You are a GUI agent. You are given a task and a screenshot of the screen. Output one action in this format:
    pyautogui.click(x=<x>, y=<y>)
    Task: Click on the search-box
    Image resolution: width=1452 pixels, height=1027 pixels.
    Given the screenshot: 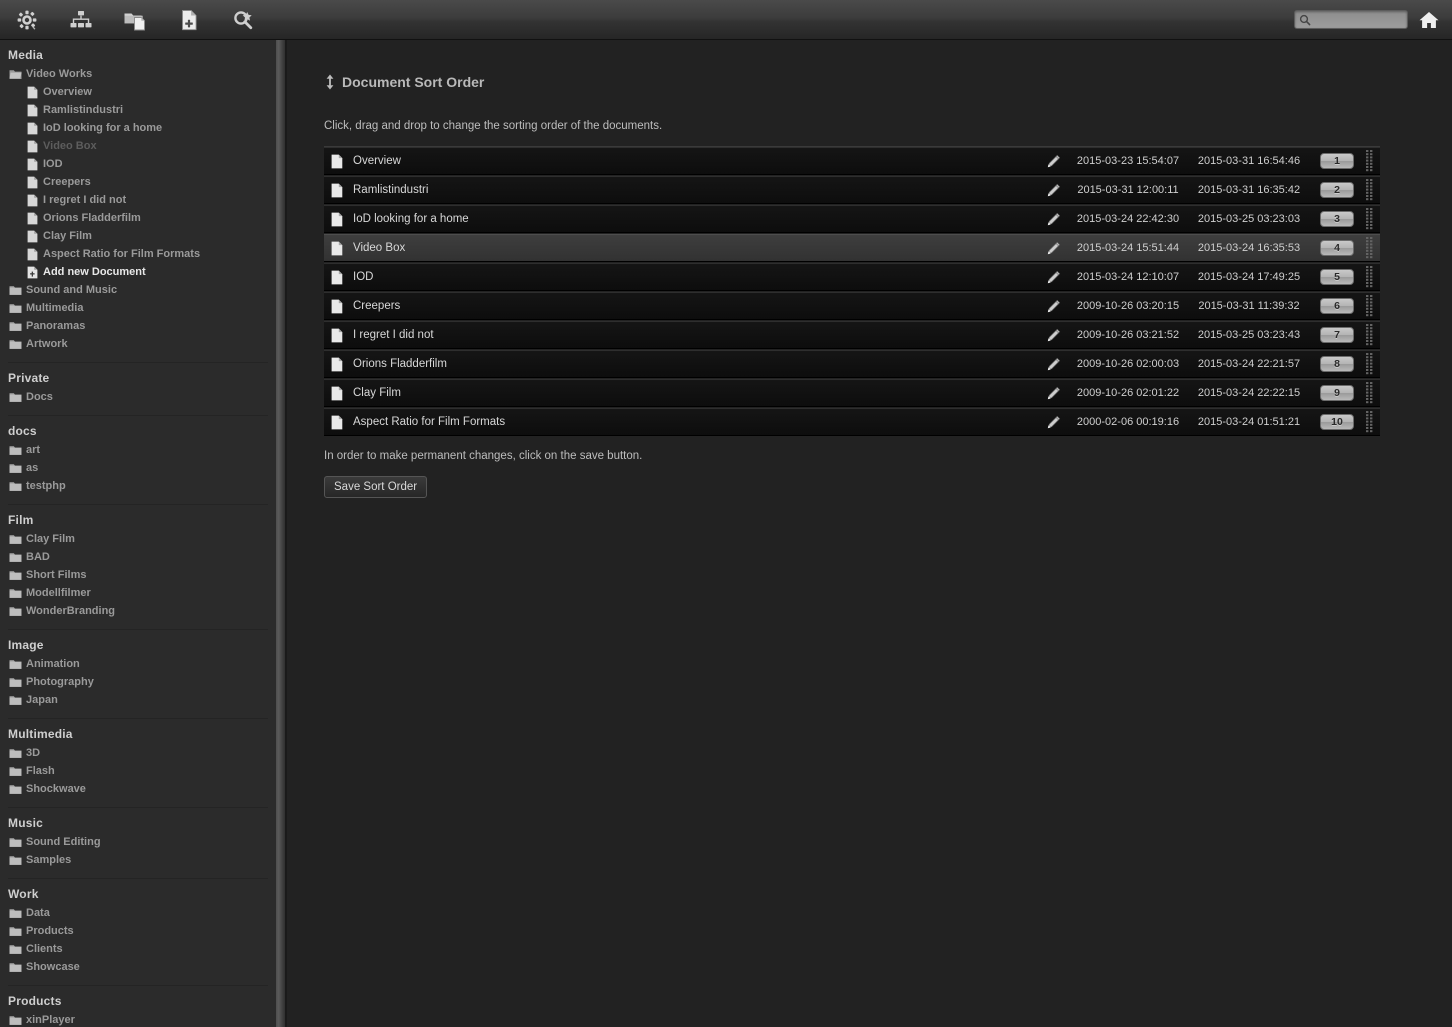 What is the action you would take?
    pyautogui.click(x=1370, y=19)
    